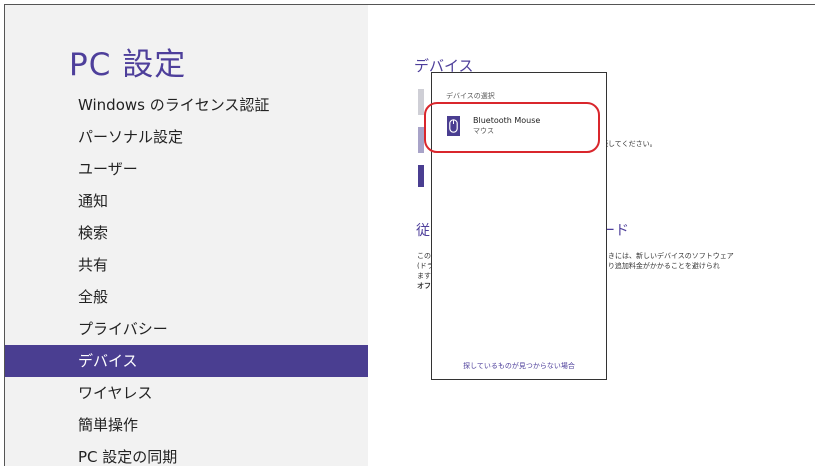 The height and width of the screenshot is (466, 815). Describe the element at coordinates (483, 131) in the screenshot. I see `device-type: マウス` at that location.